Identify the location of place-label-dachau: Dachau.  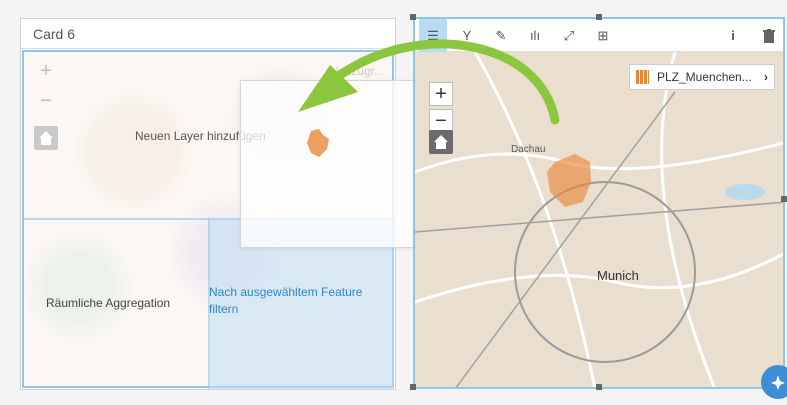
(528, 149).